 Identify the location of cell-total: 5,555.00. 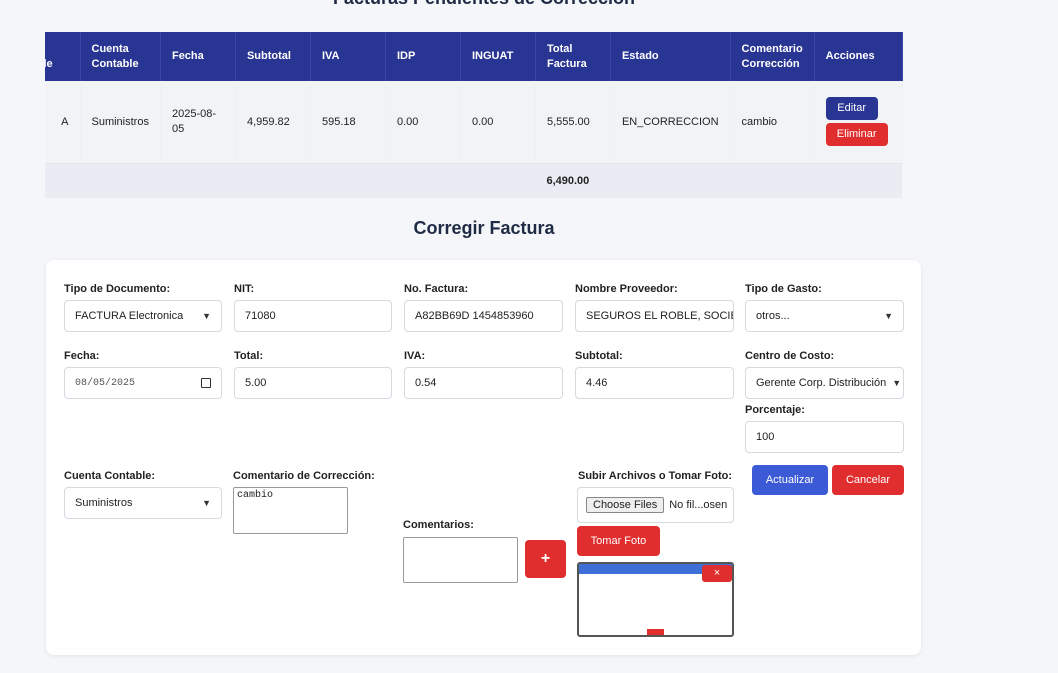
(573, 122).